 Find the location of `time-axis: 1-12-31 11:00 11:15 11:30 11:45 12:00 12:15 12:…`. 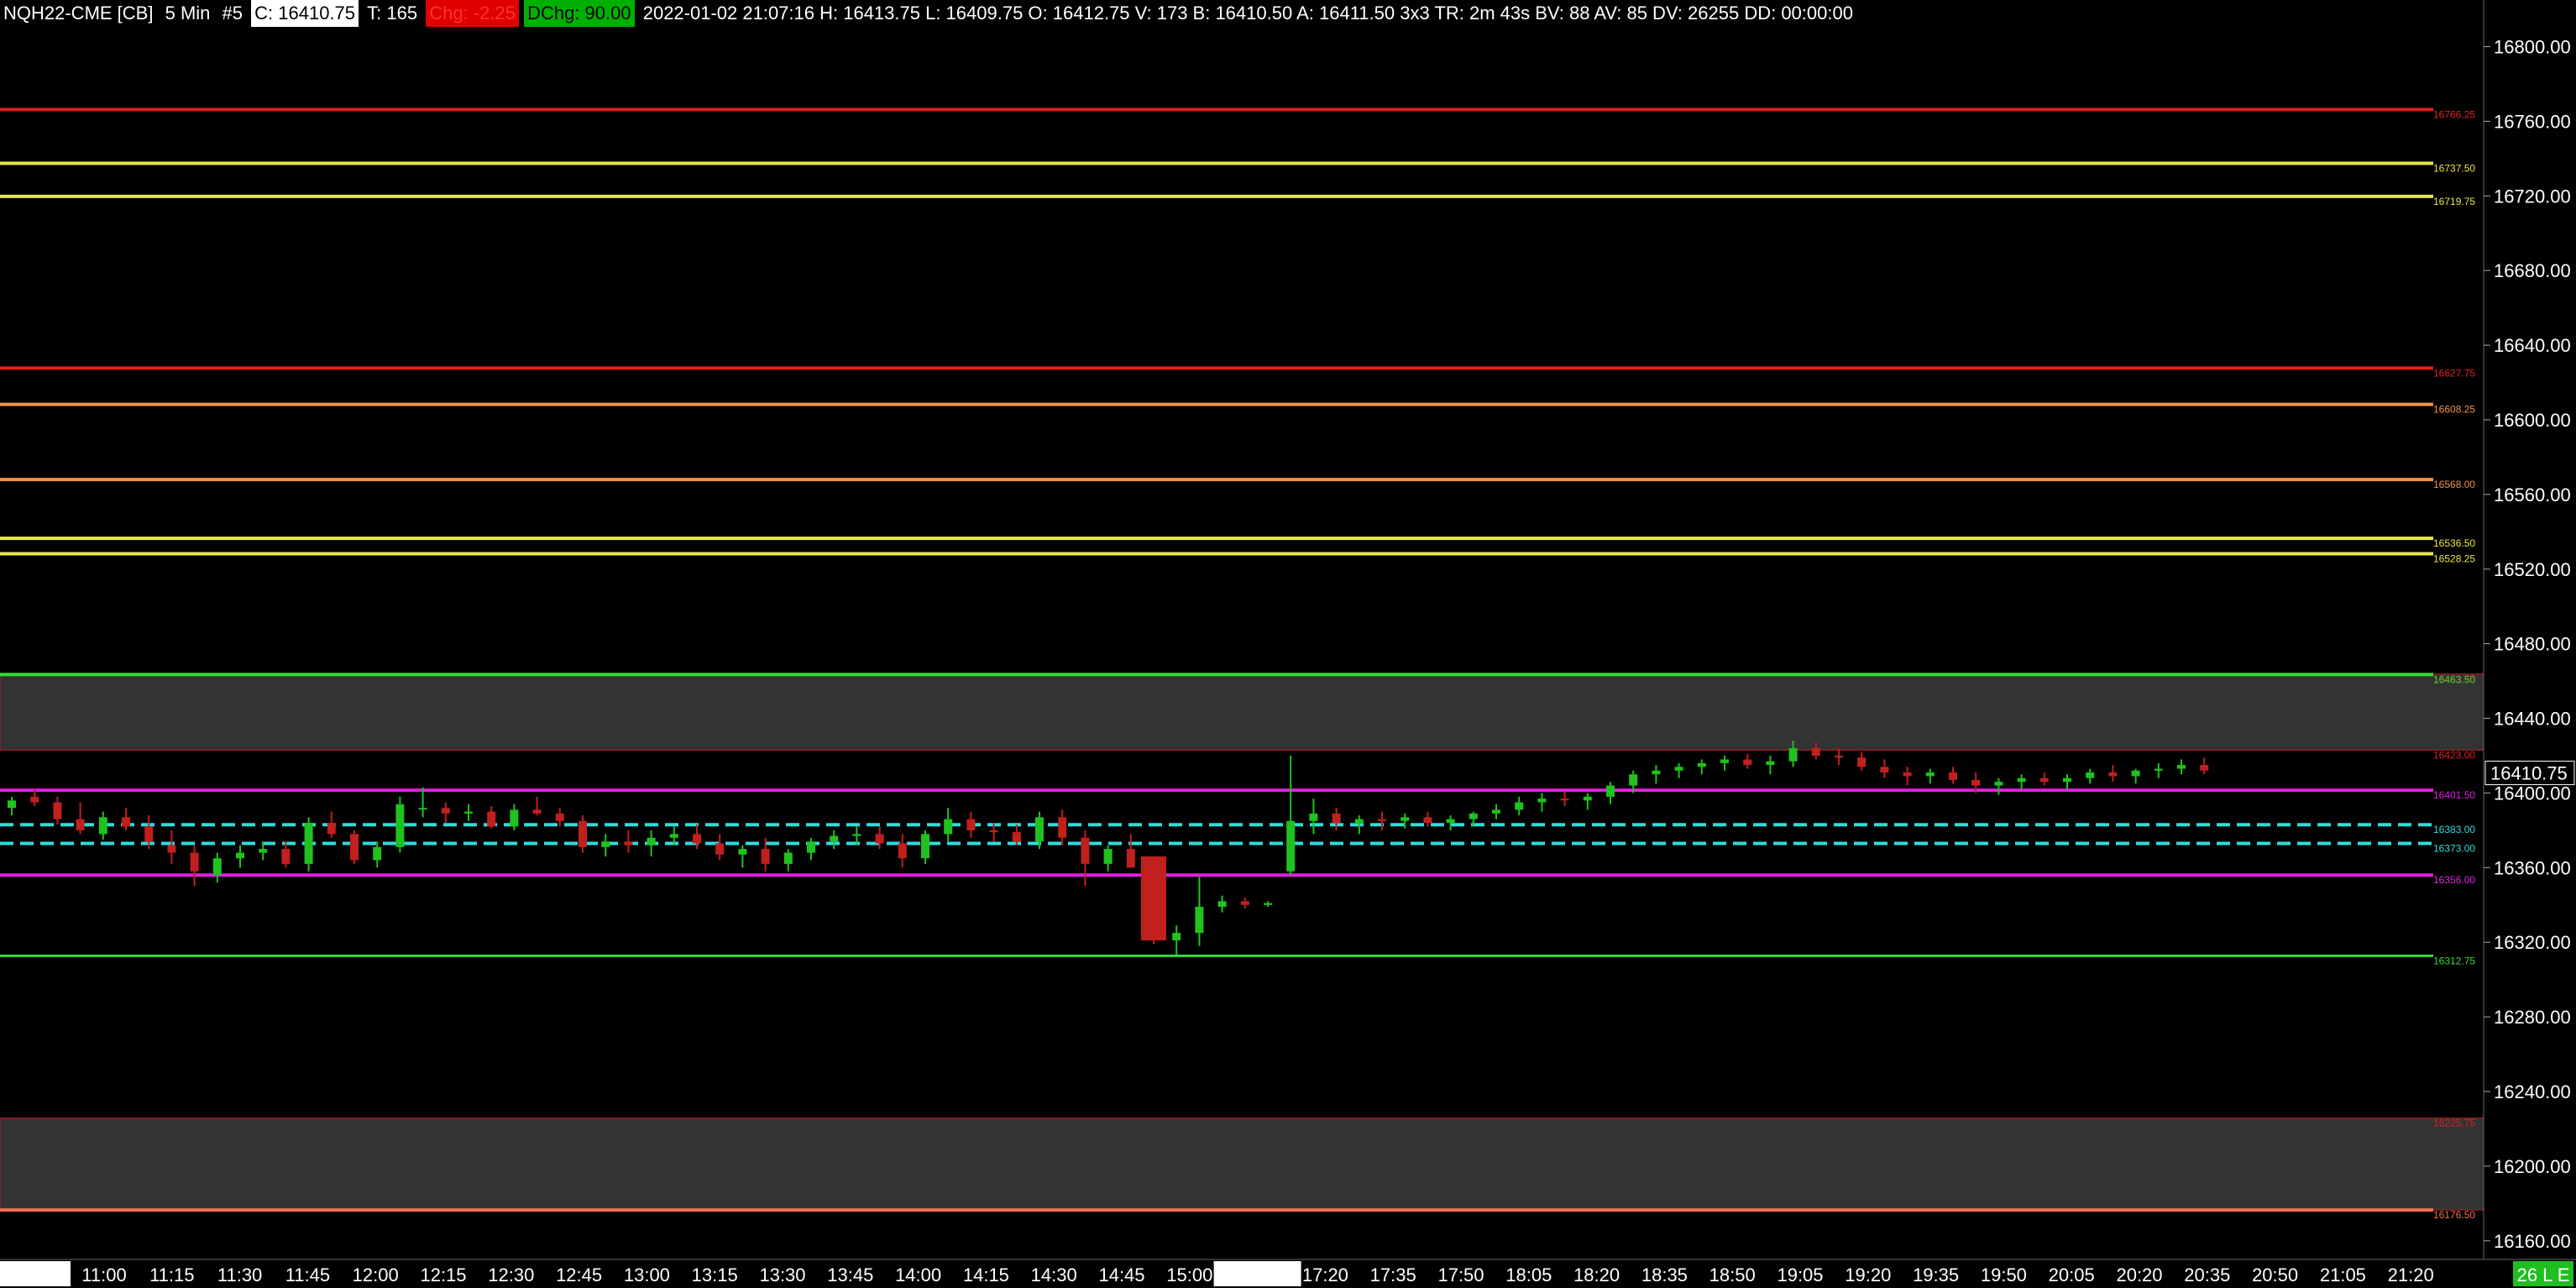

time-axis: 1-12-31 11:00 11:15 11:30 11:45 12:00 12:15 12:… is located at coordinates (1217, 1273).